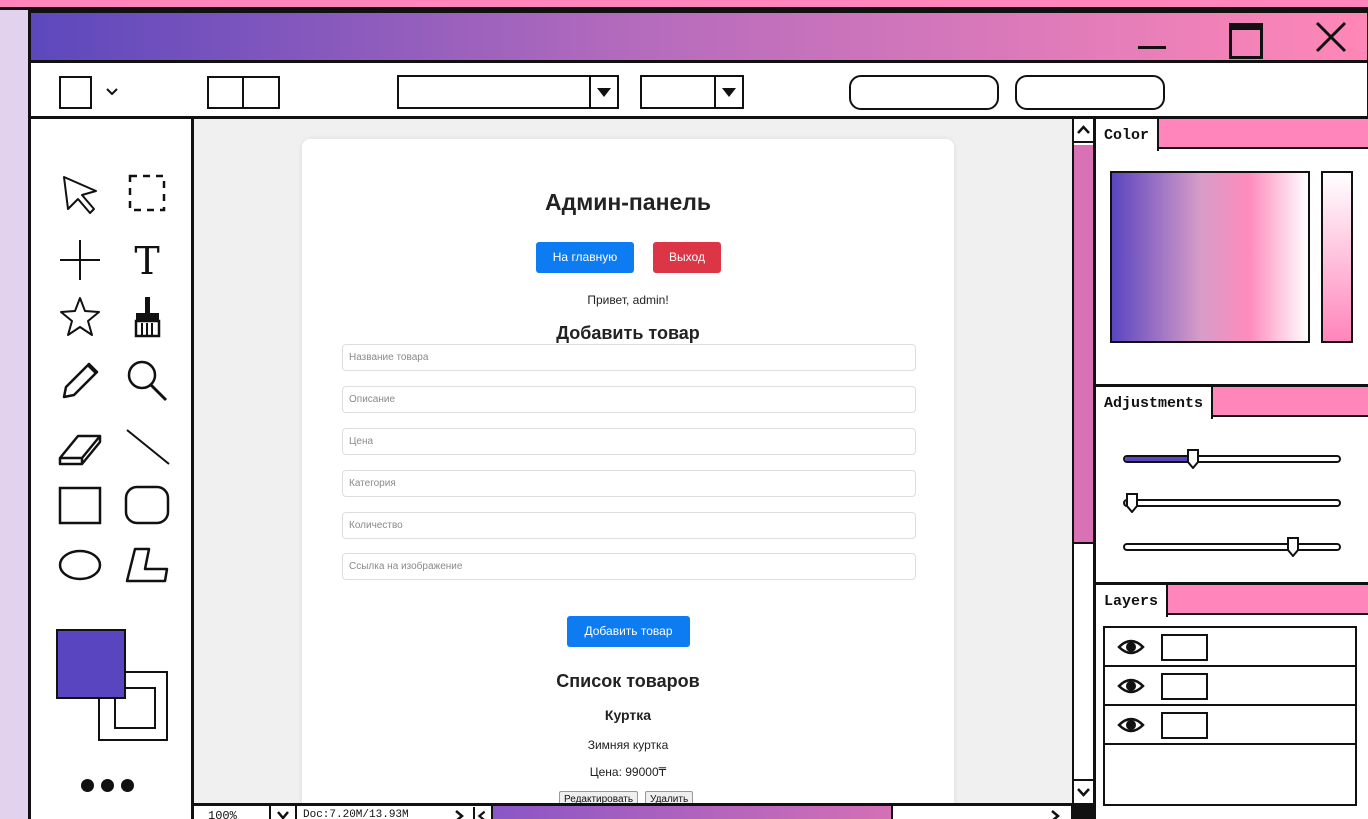 The width and height of the screenshot is (1368, 819). I want to click on text-tool-icon: T, so click(147, 260).